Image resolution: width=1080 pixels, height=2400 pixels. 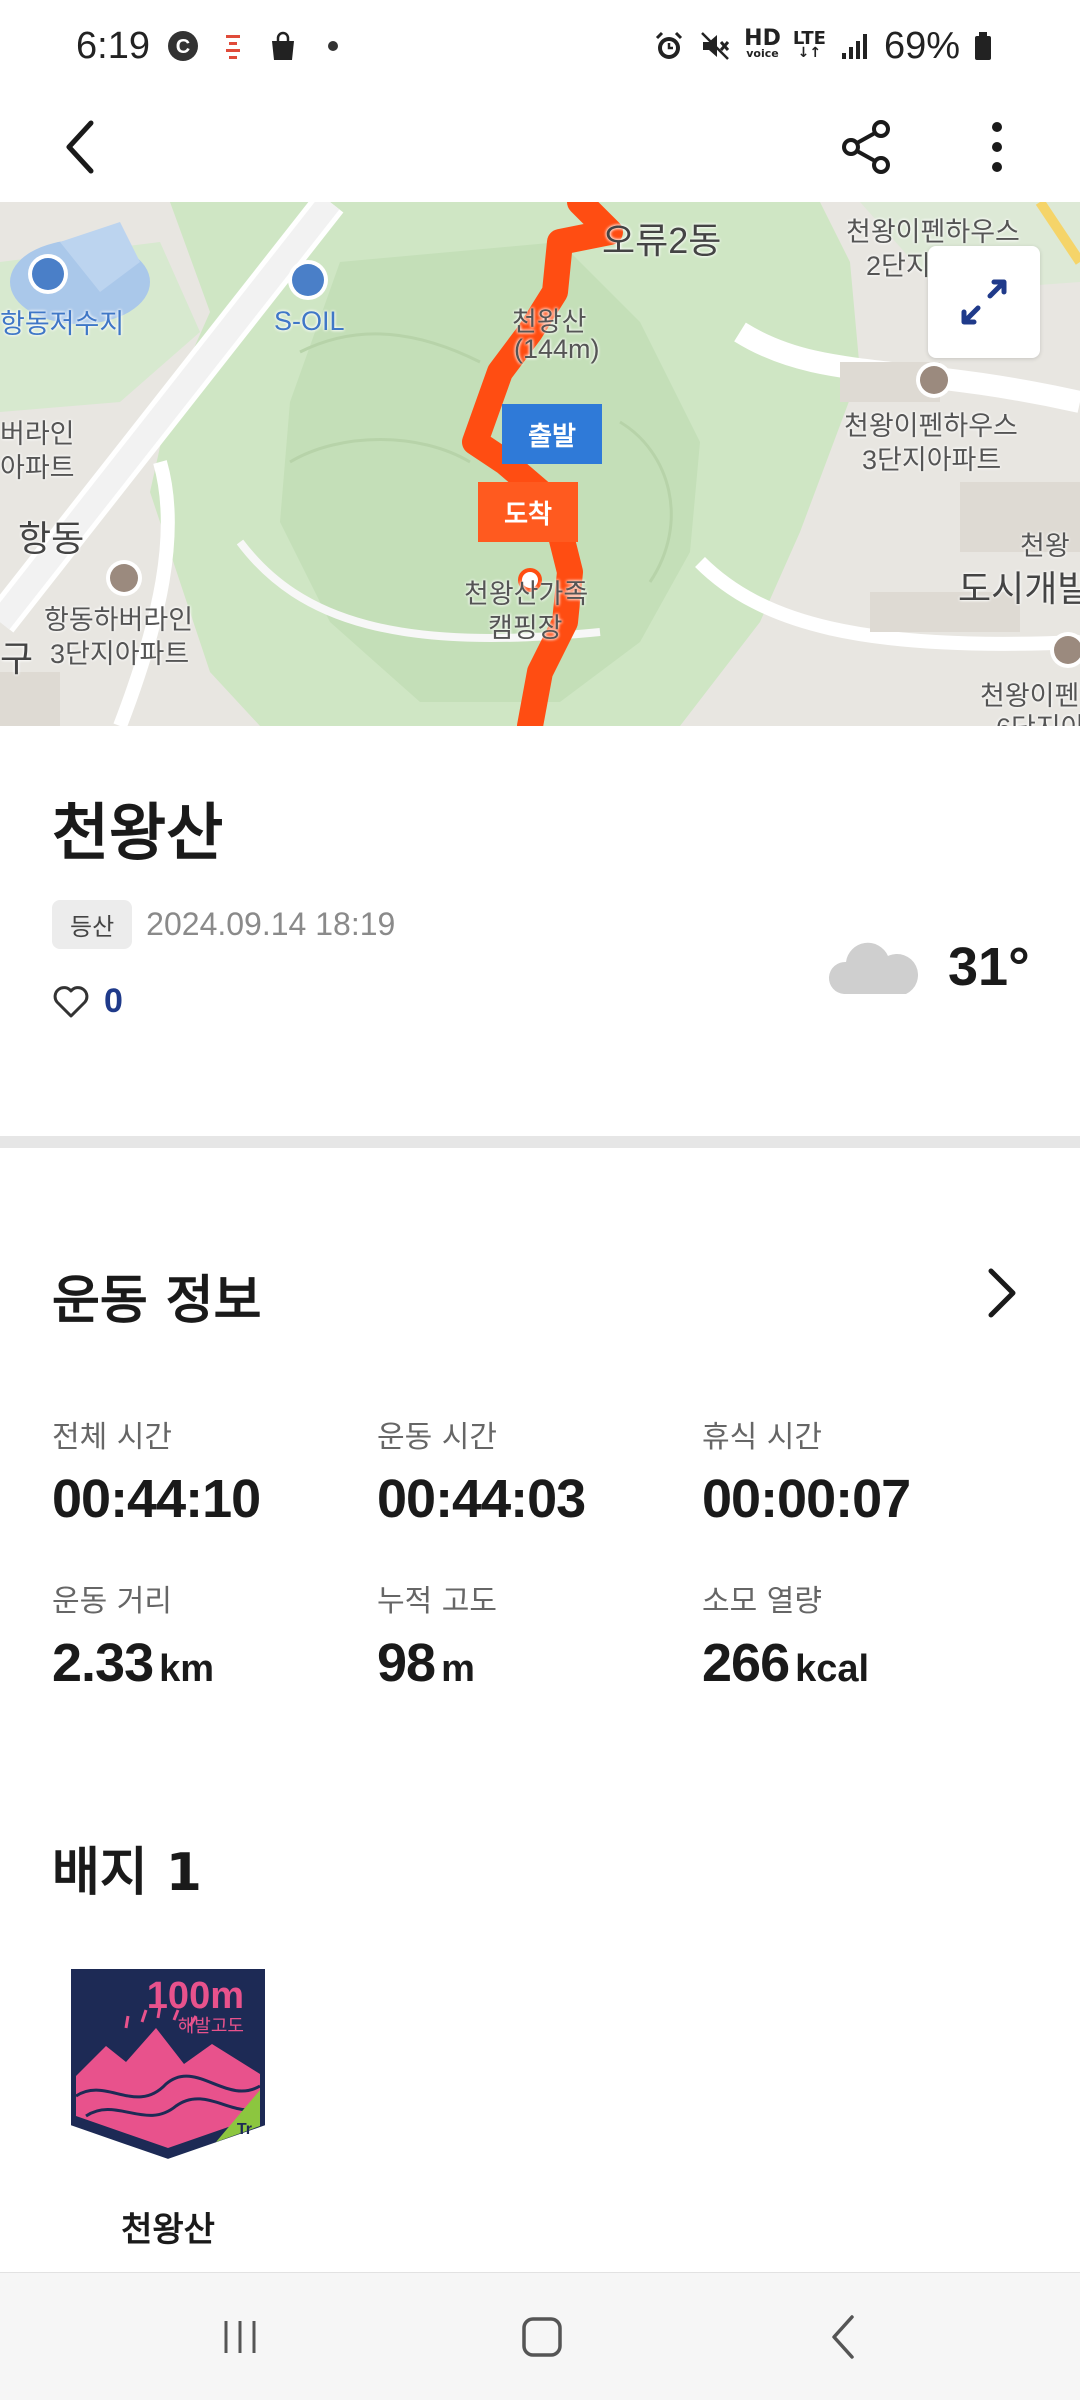 I want to click on weather-info: 31°, so click(x=928, y=967).